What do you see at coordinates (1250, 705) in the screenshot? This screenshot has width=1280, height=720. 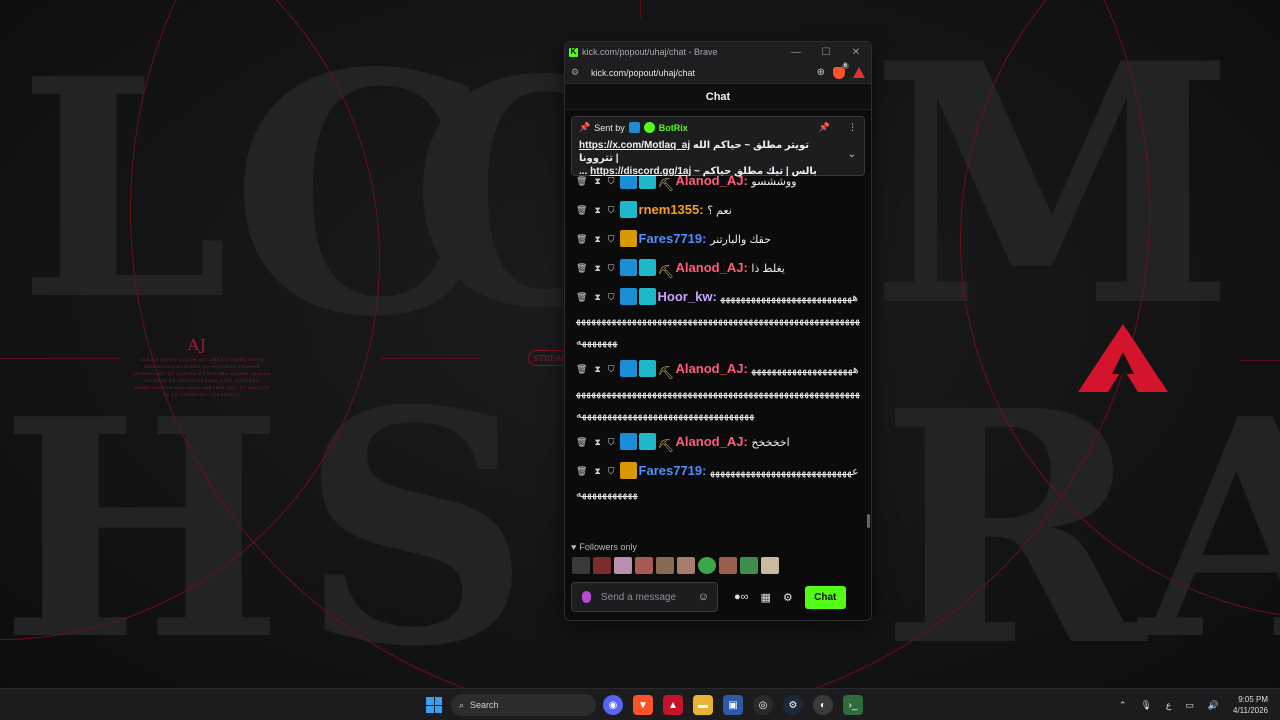 I see `clock: 9:05 PM 4/11/2026` at bounding box center [1250, 705].